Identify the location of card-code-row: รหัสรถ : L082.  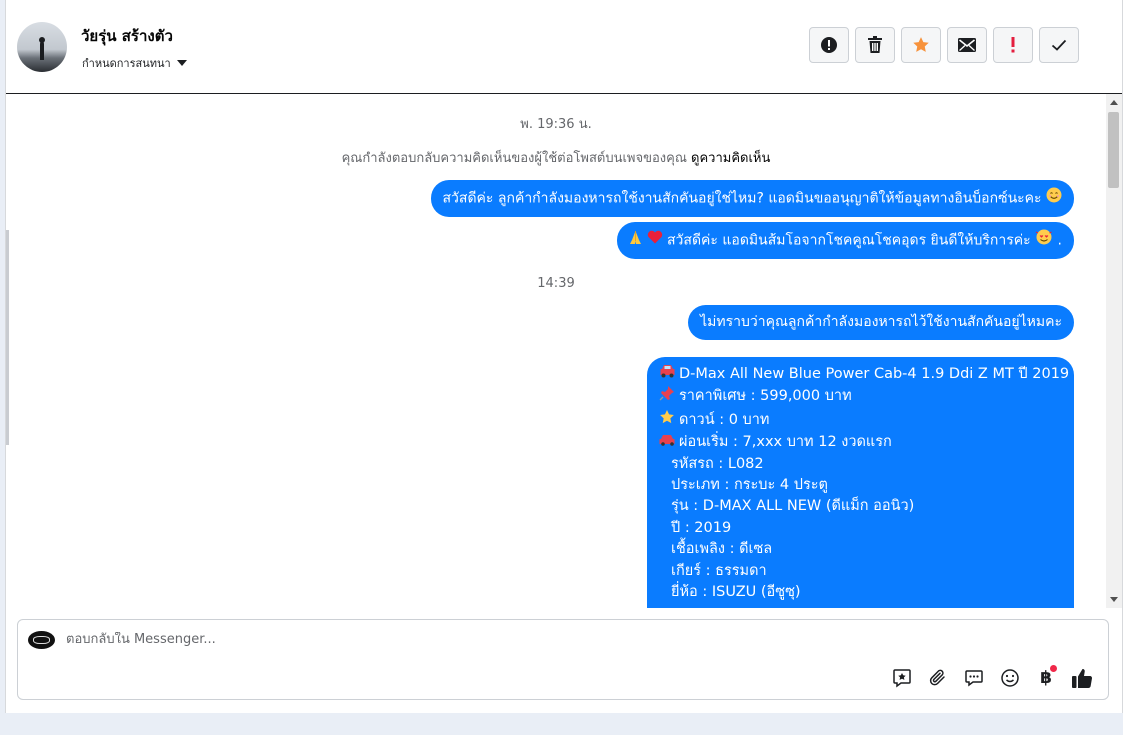
(717, 463).